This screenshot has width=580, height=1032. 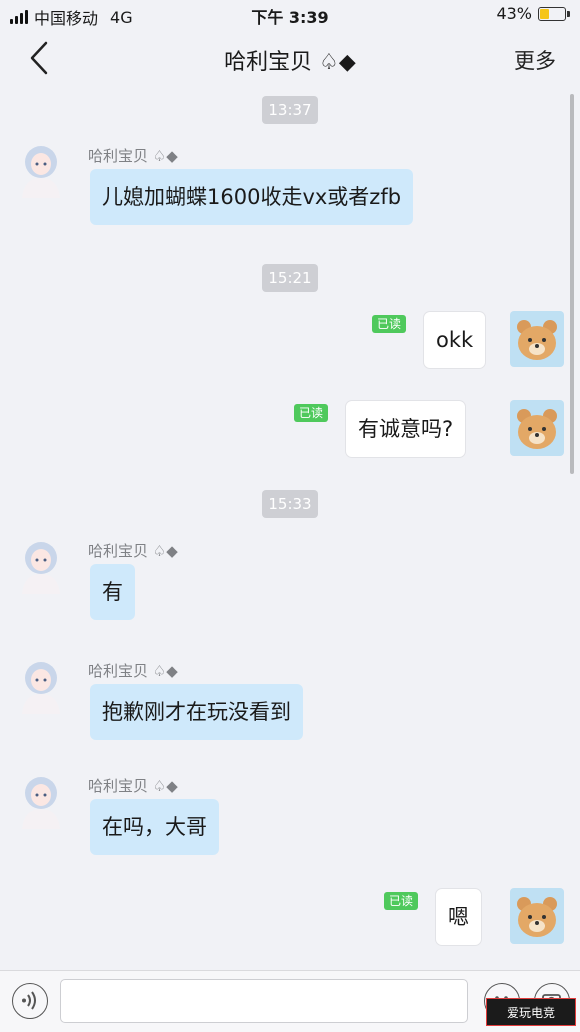 I want to click on message-bubble-incoming: 抱歉刚才在玩没看到, so click(x=196, y=712).